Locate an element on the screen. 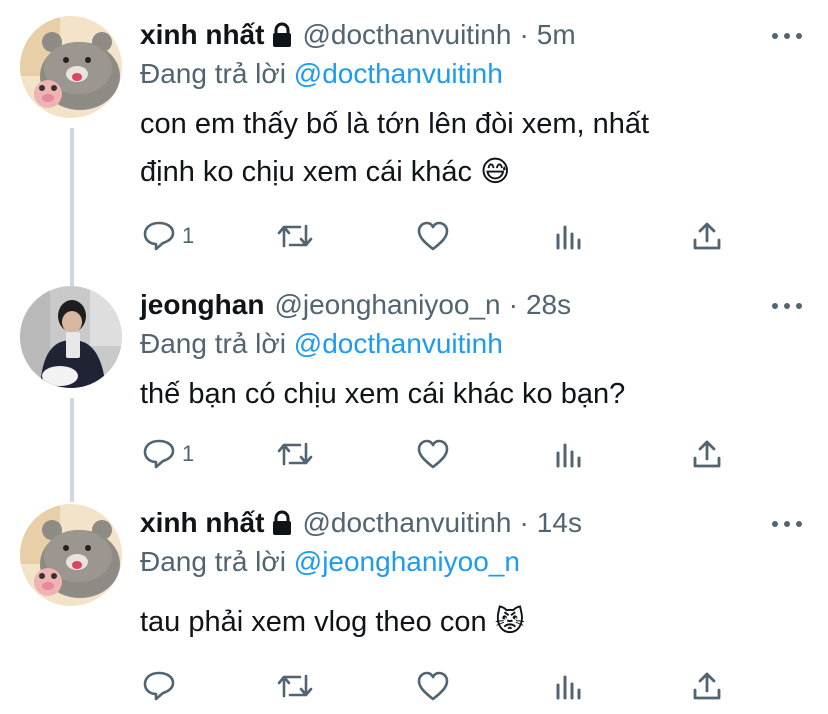  tweet-text-line: định ko chịu xem cái khác is located at coordinates (306, 172).